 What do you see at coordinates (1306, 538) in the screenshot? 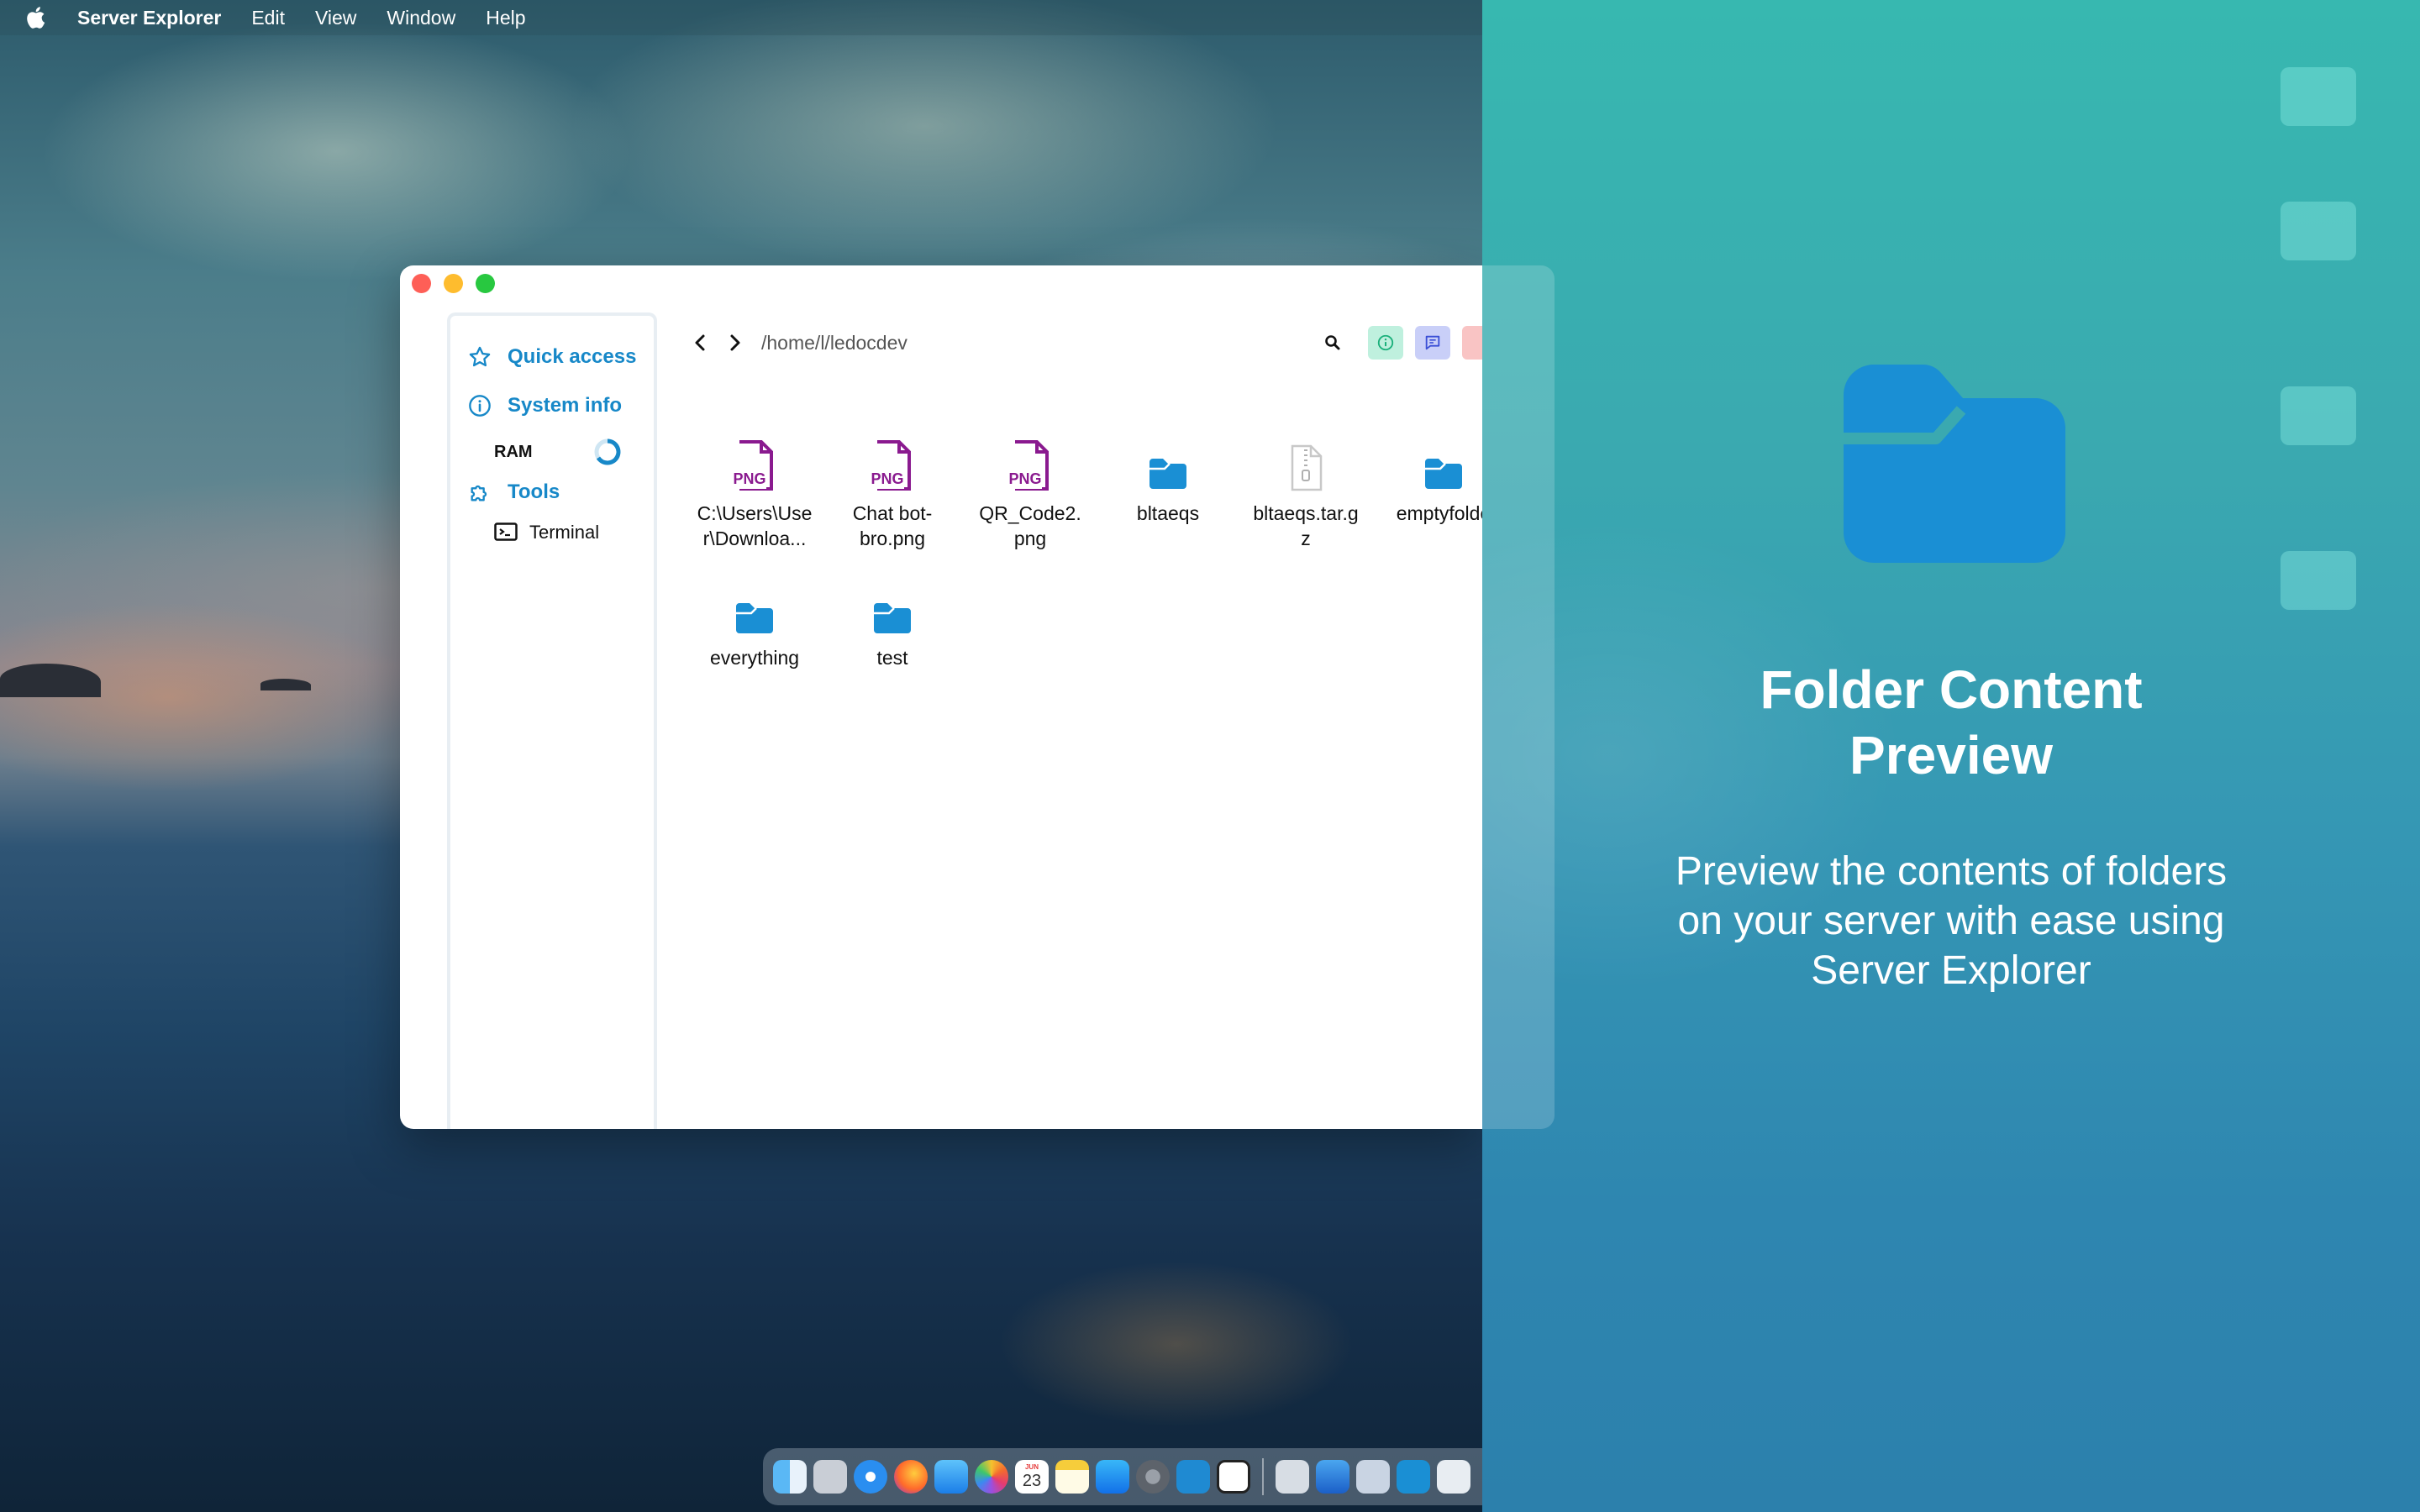
I see `file-name-line: z` at bounding box center [1306, 538].